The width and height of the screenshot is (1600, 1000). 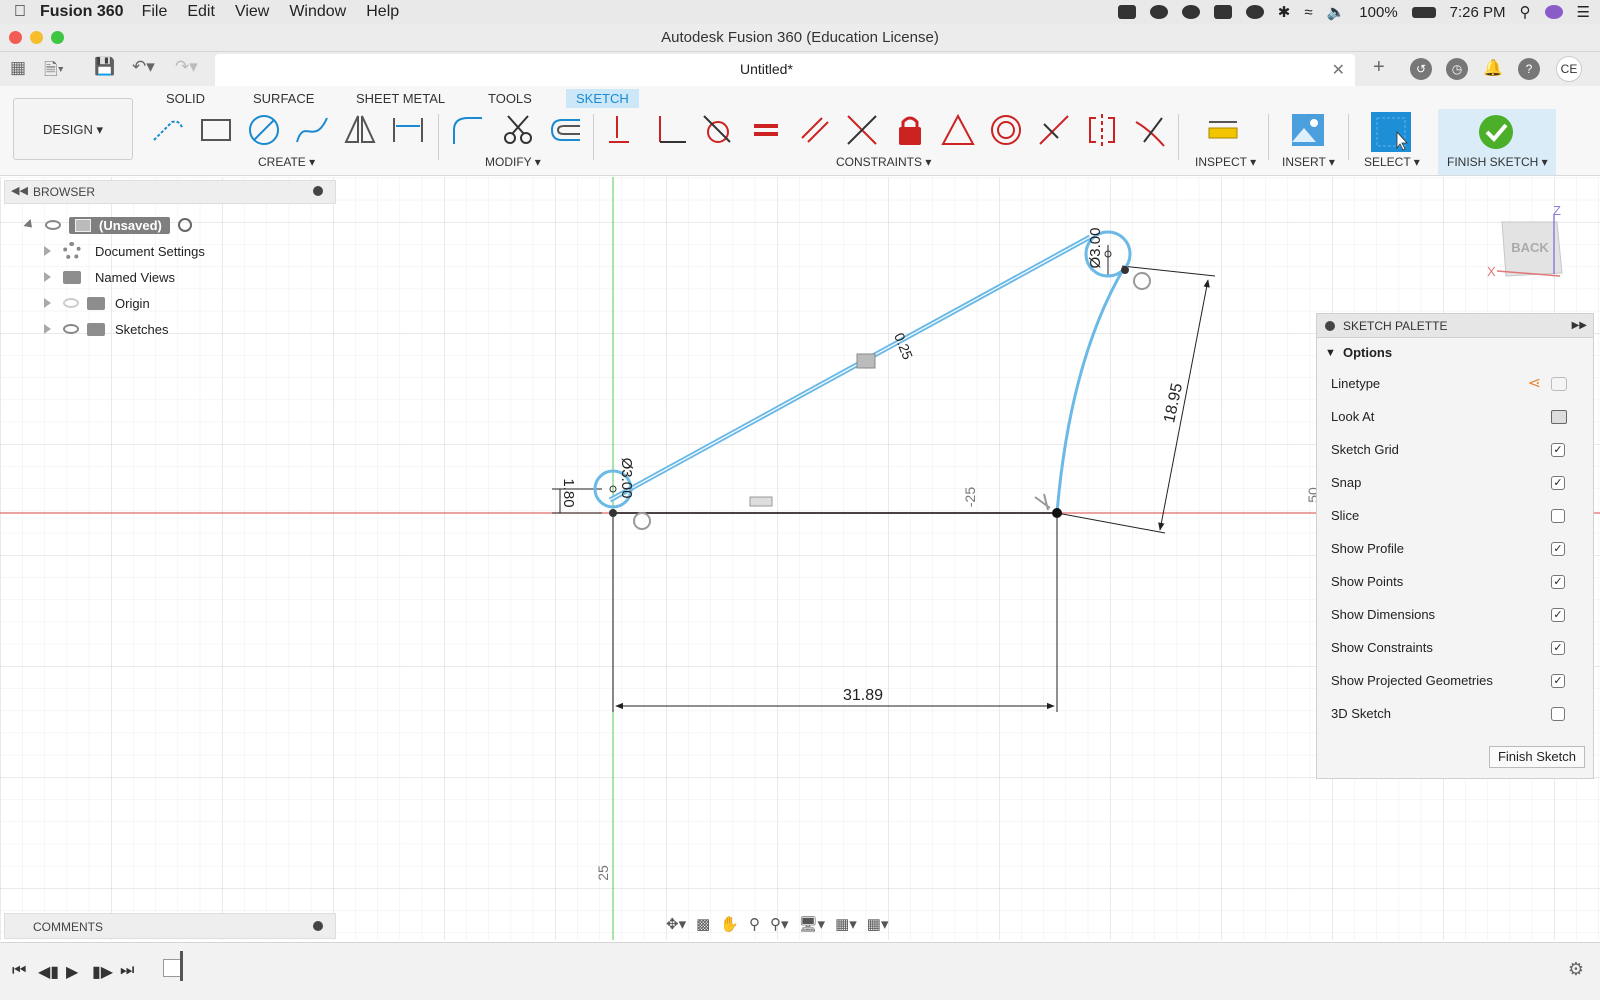 What do you see at coordinates (286, 162) in the screenshot?
I see `create-menu: CREATE ▾` at bounding box center [286, 162].